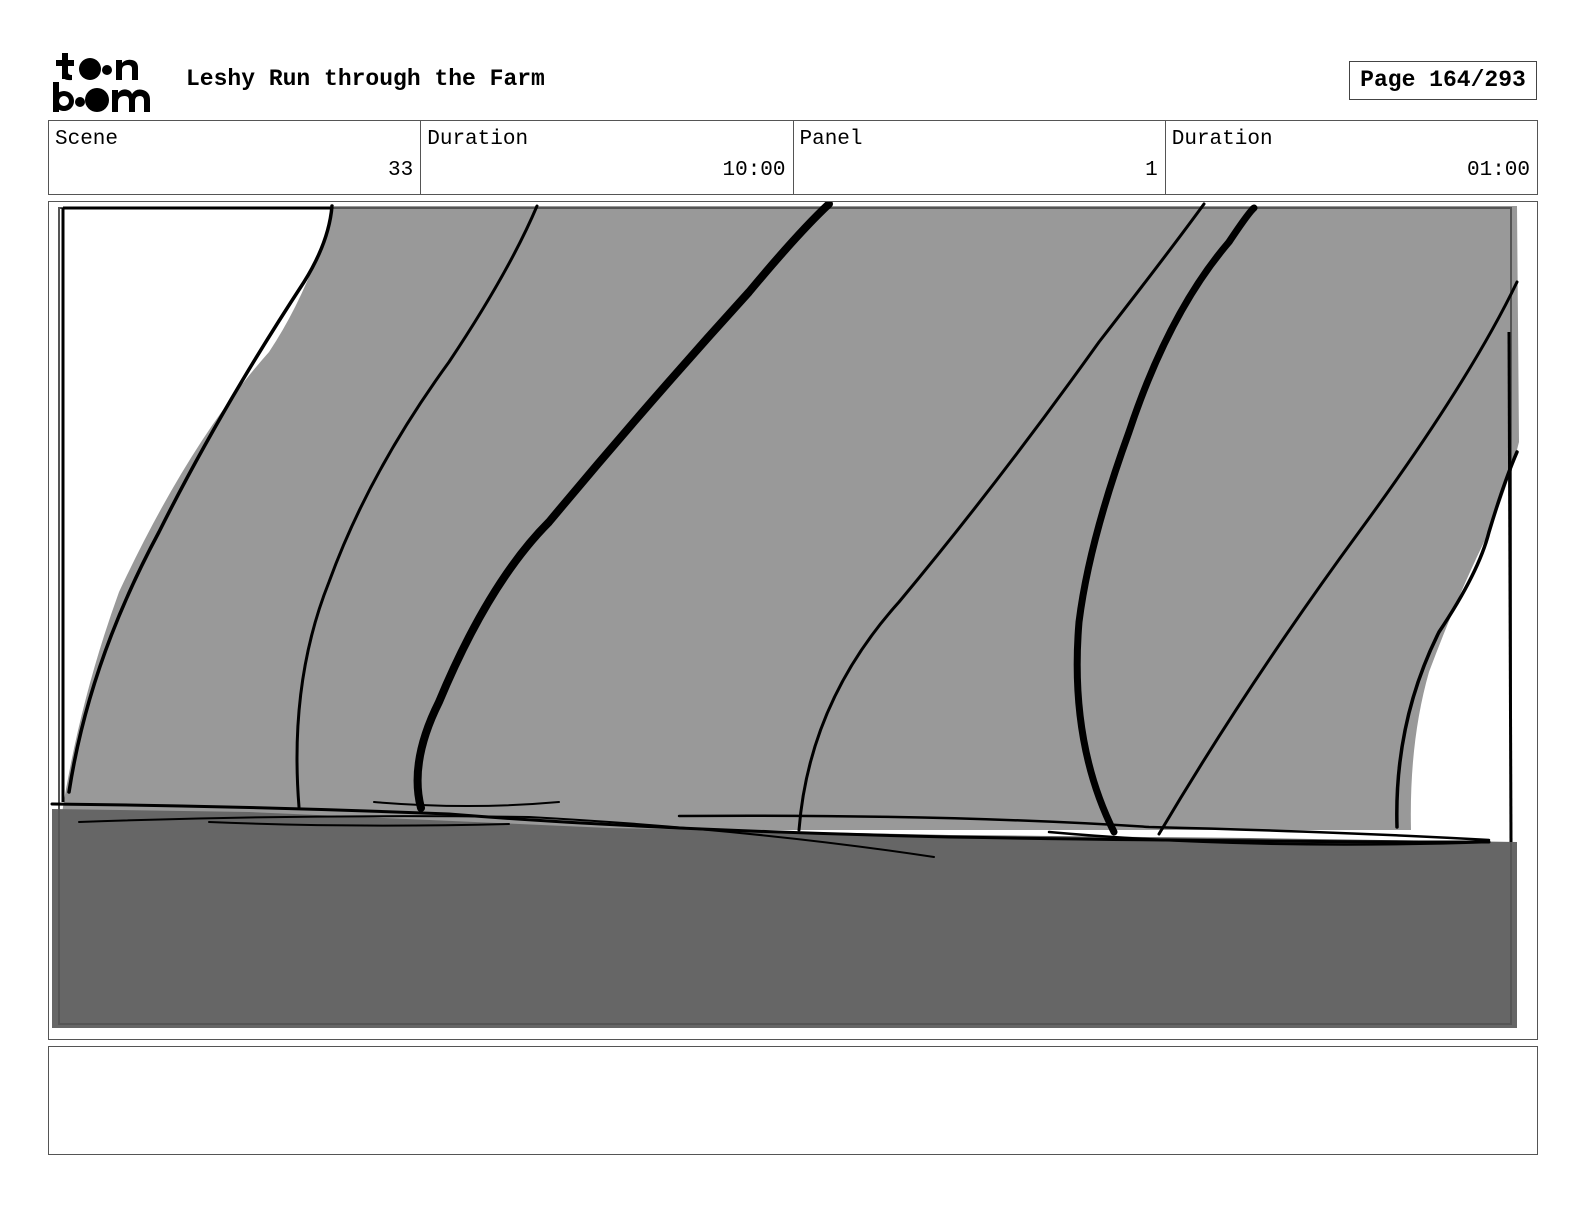 Image resolution: width=1584 pixels, height=1224 pixels. What do you see at coordinates (478, 139) in the screenshot?
I see `scene-duration-label: Duration` at bounding box center [478, 139].